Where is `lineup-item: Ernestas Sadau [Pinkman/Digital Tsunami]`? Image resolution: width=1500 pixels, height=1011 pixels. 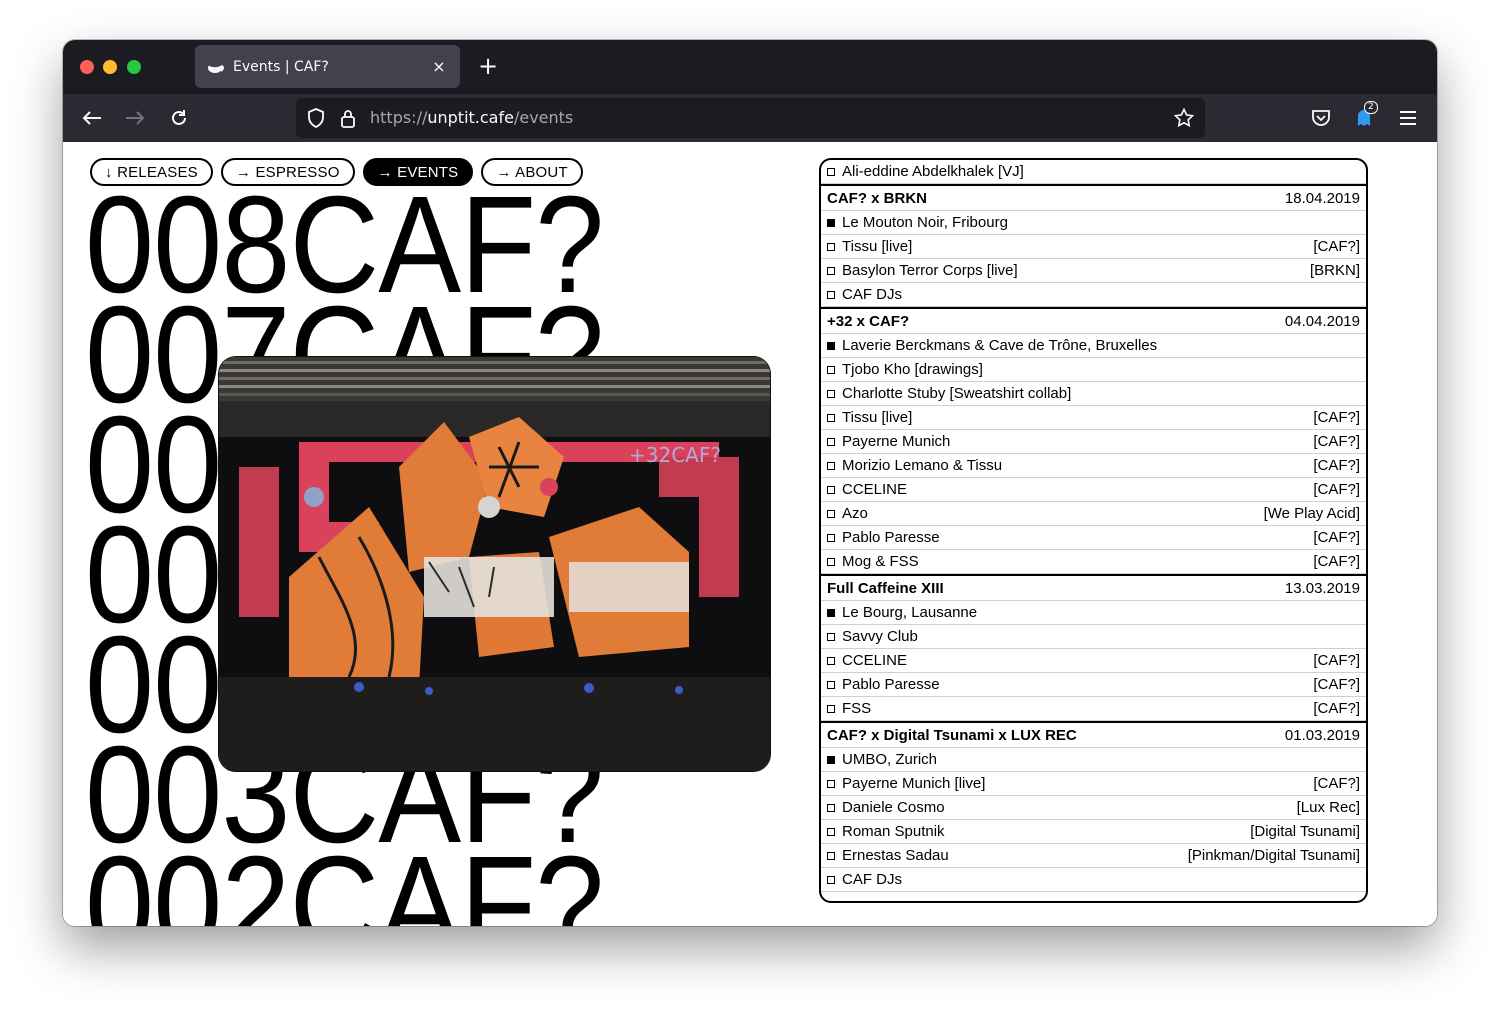
lineup-item: Ernestas Sadau [Pinkman/Digital Tsunami] is located at coordinates (1093, 856).